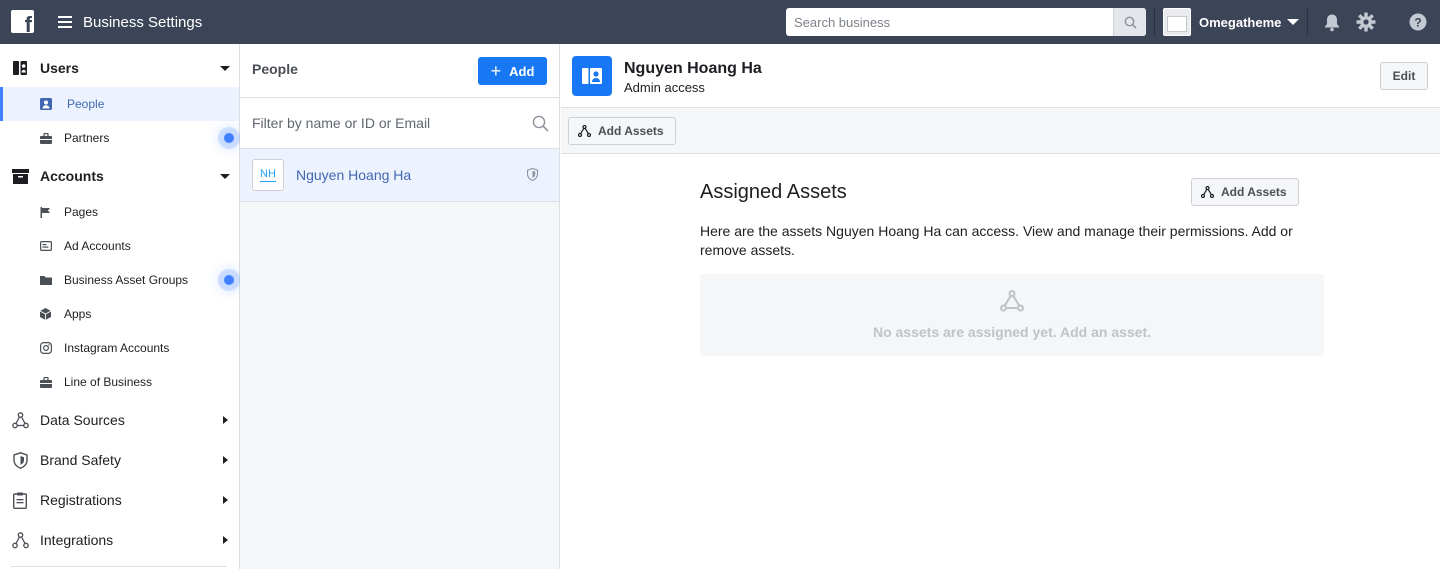 This screenshot has width=1440, height=569. I want to click on folder-icon, so click(45, 280).